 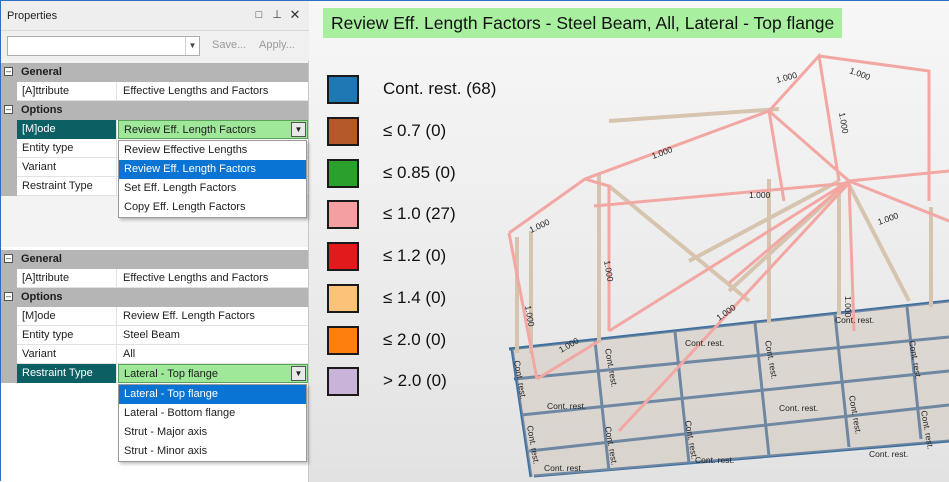 I want to click on legend-label: ≤ 2.0 (0), so click(x=415, y=339).